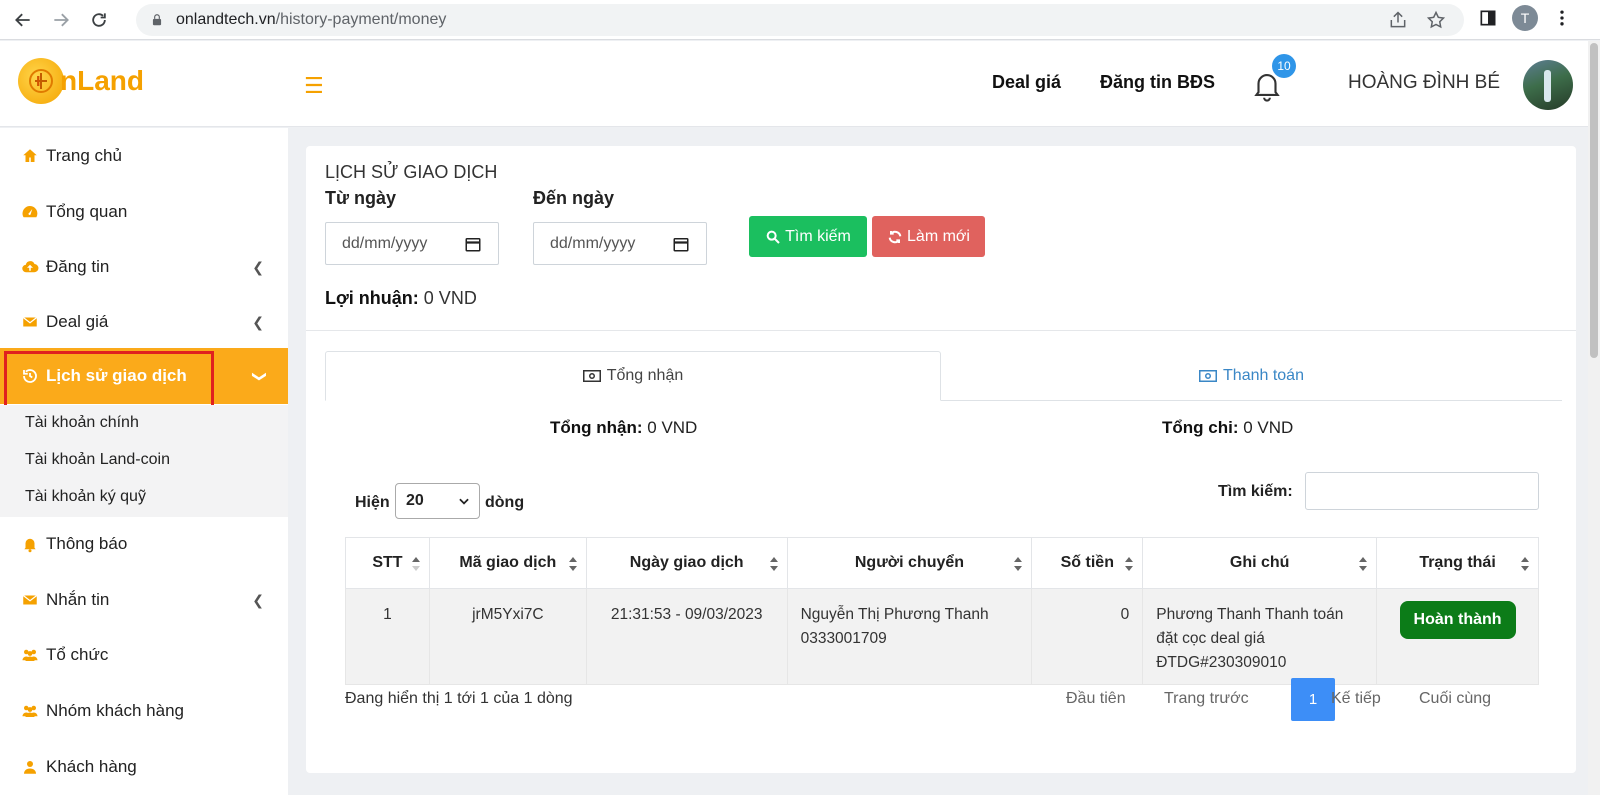 Image resolution: width=1600 pixels, height=795 pixels. I want to click on cloud-upload-icon, so click(30, 267).